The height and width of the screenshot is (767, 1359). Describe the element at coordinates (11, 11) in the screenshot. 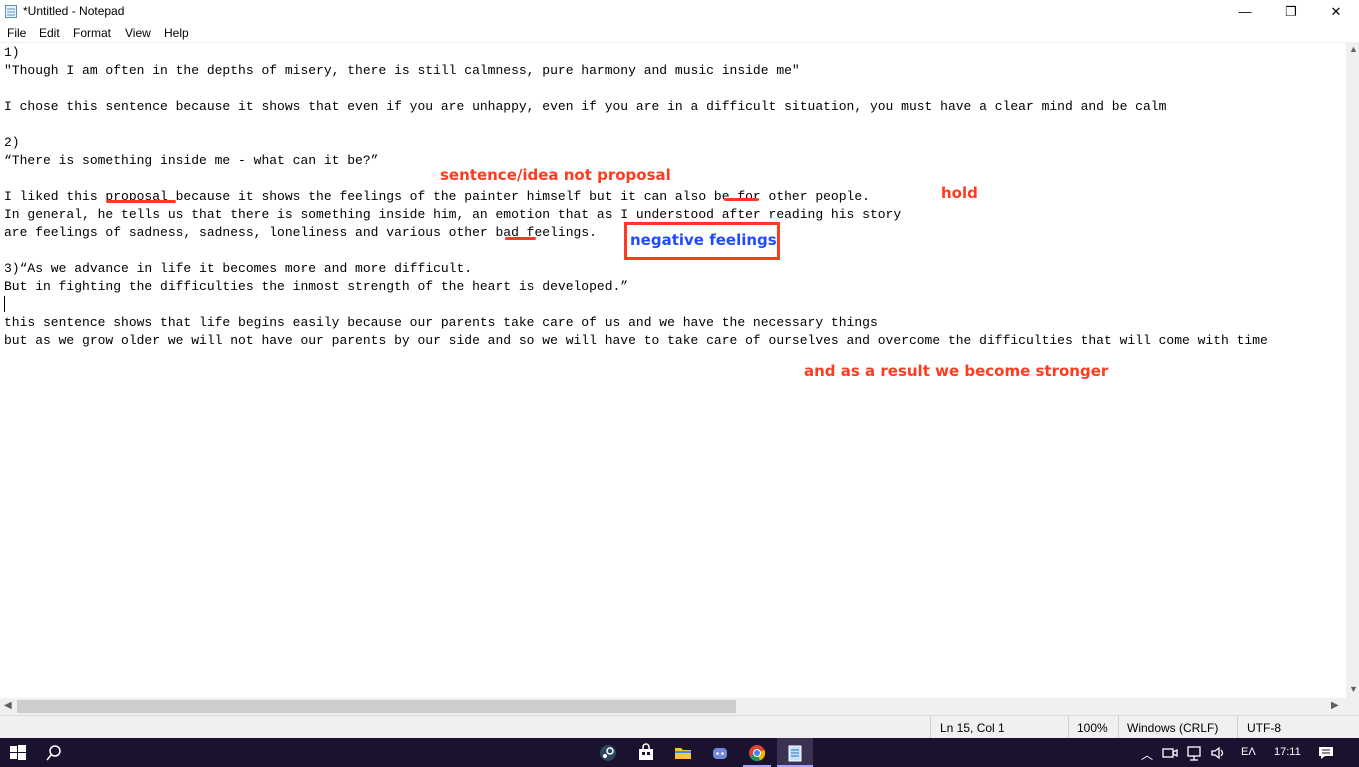

I see `notepad-icon` at that location.